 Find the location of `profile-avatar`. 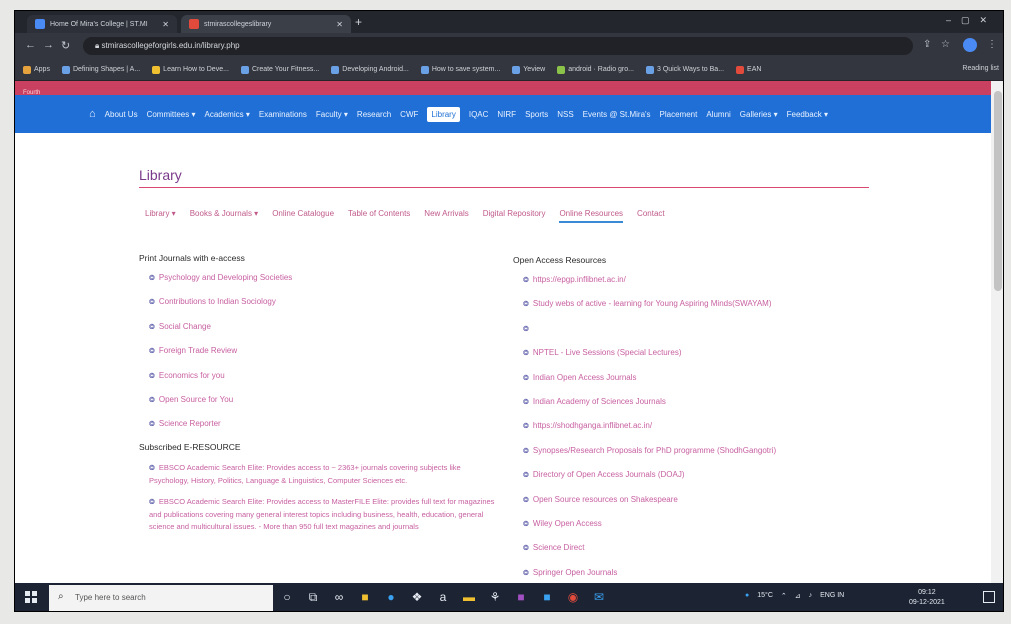

profile-avatar is located at coordinates (970, 45).